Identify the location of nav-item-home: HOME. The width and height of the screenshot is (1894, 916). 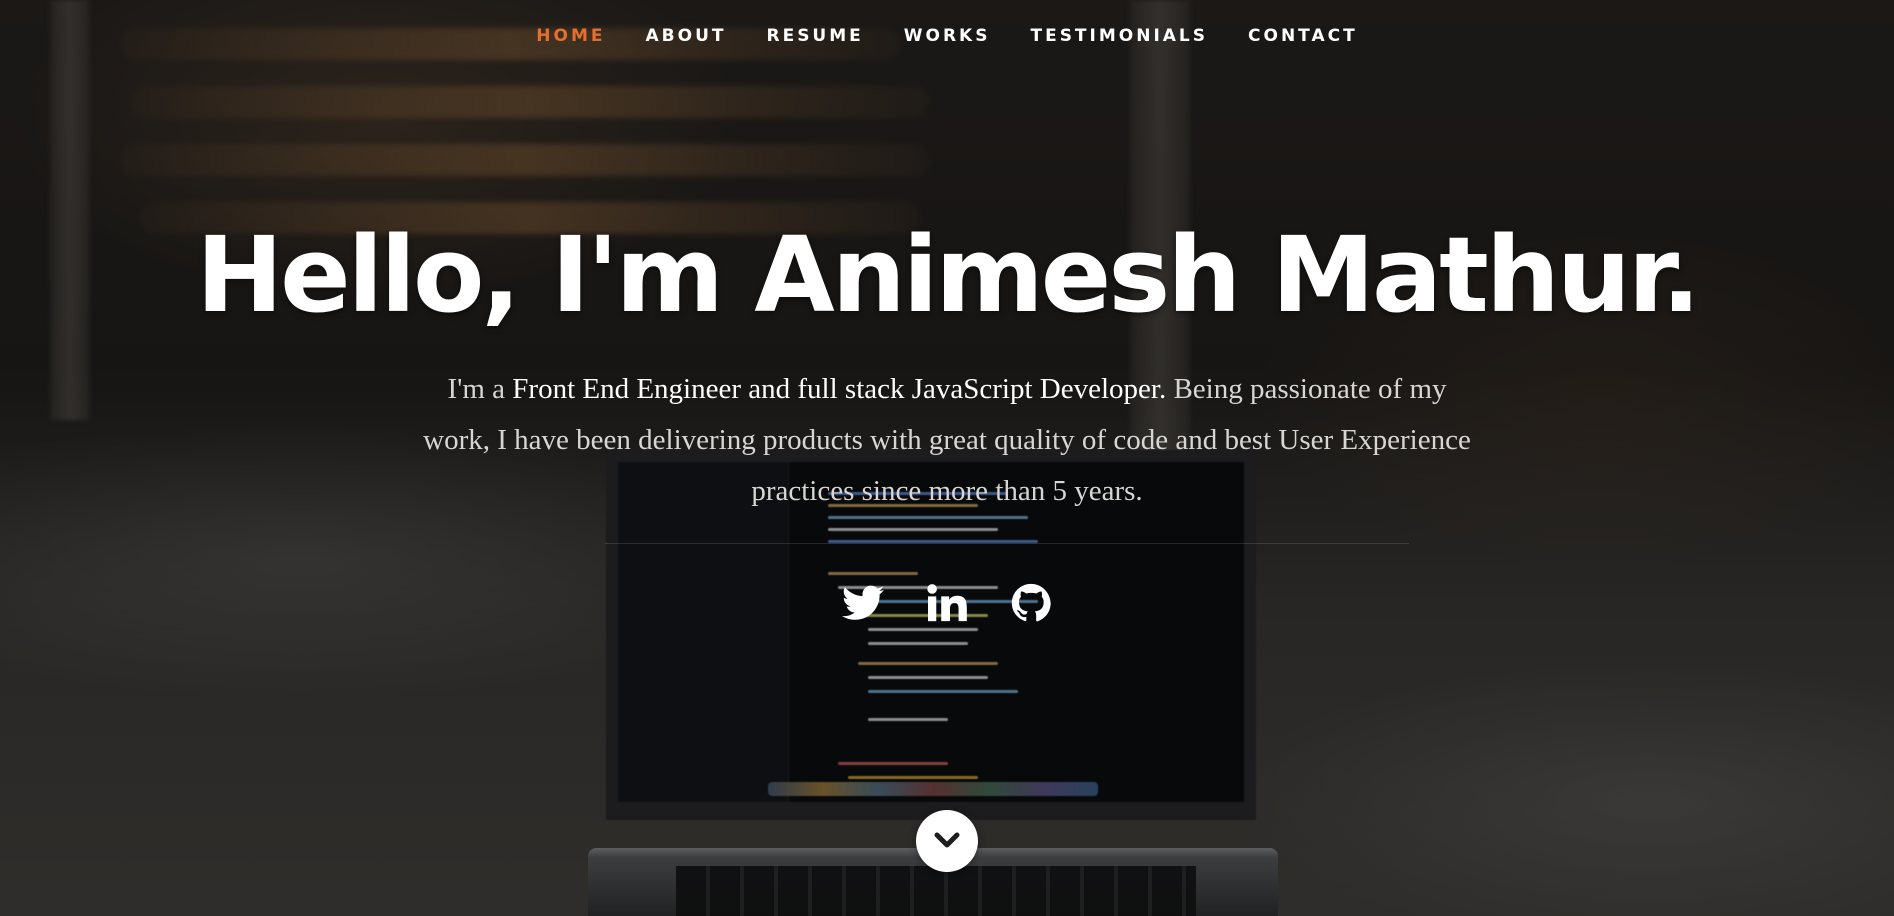
(570, 36).